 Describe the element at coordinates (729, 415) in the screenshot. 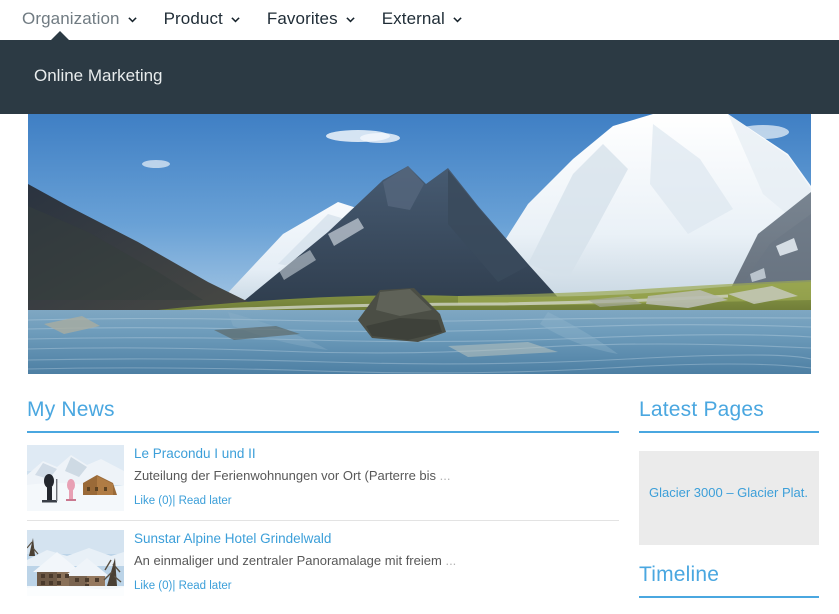

I see `latest-pages-heading: Latest Pages` at that location.